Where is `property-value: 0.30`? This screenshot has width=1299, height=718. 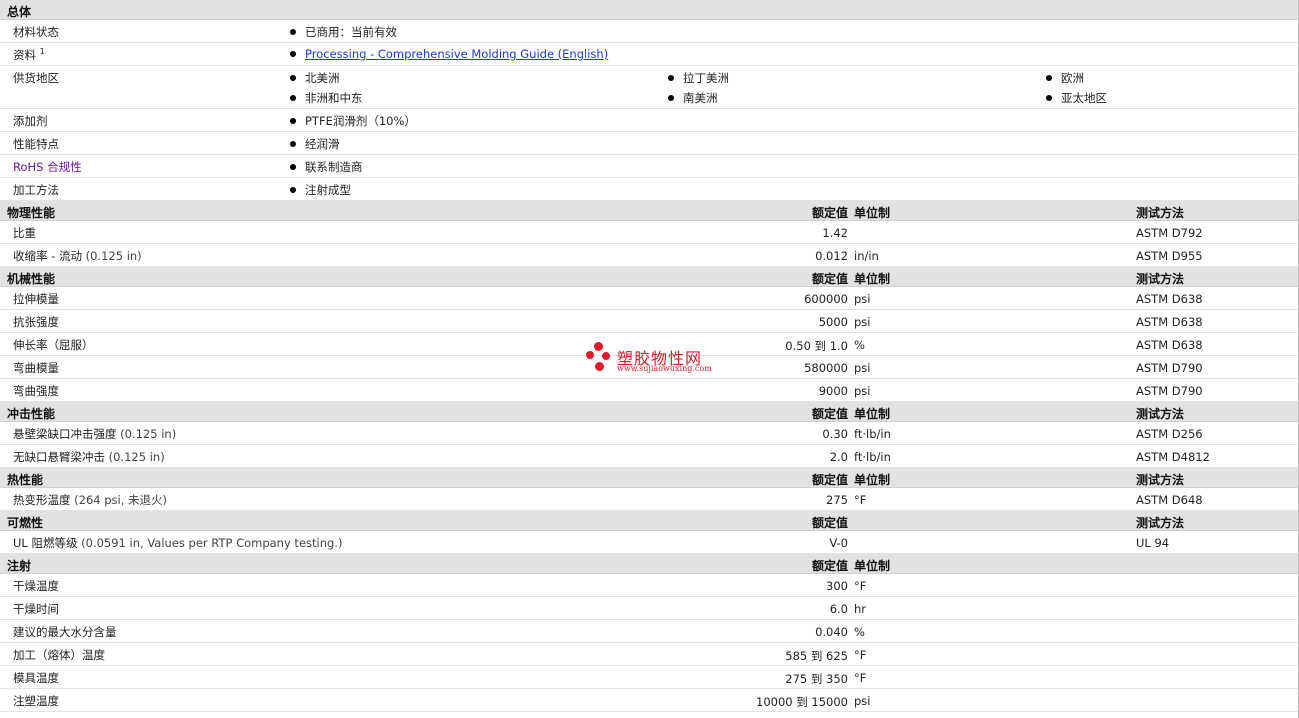 property-value: 0.30 is located at coordinates (835, 434).